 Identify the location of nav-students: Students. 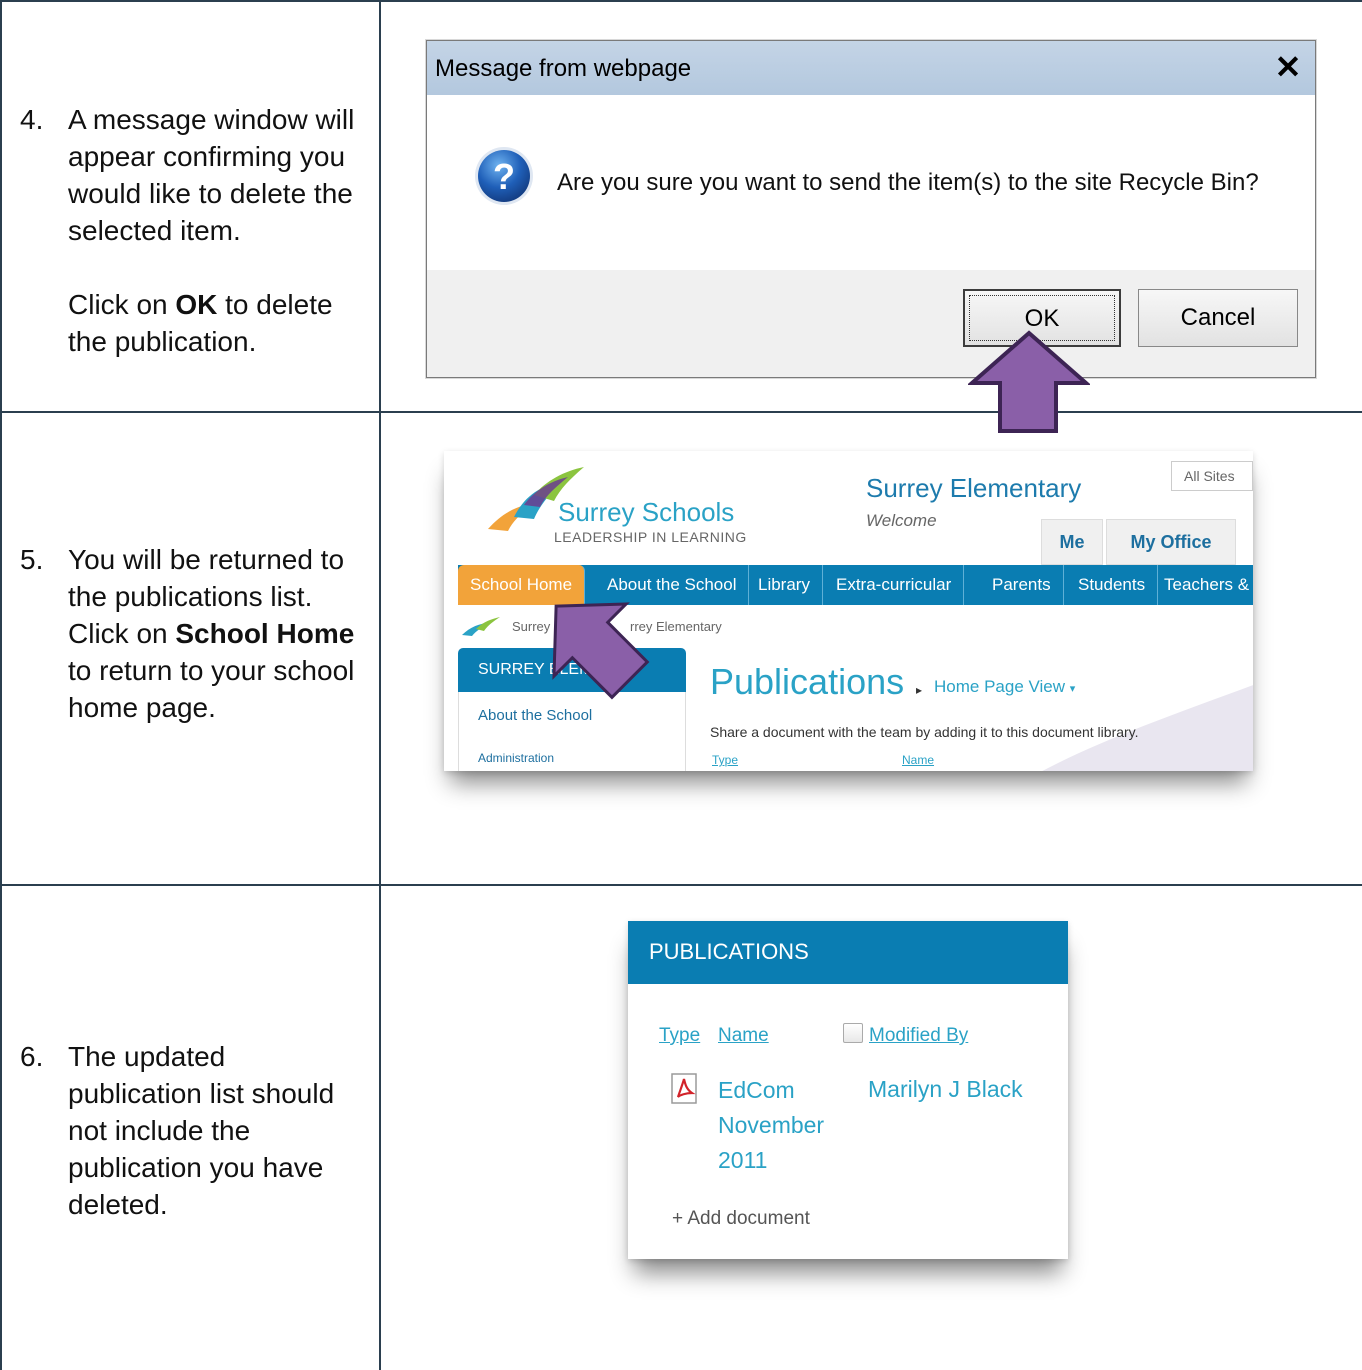
(1112, 585).